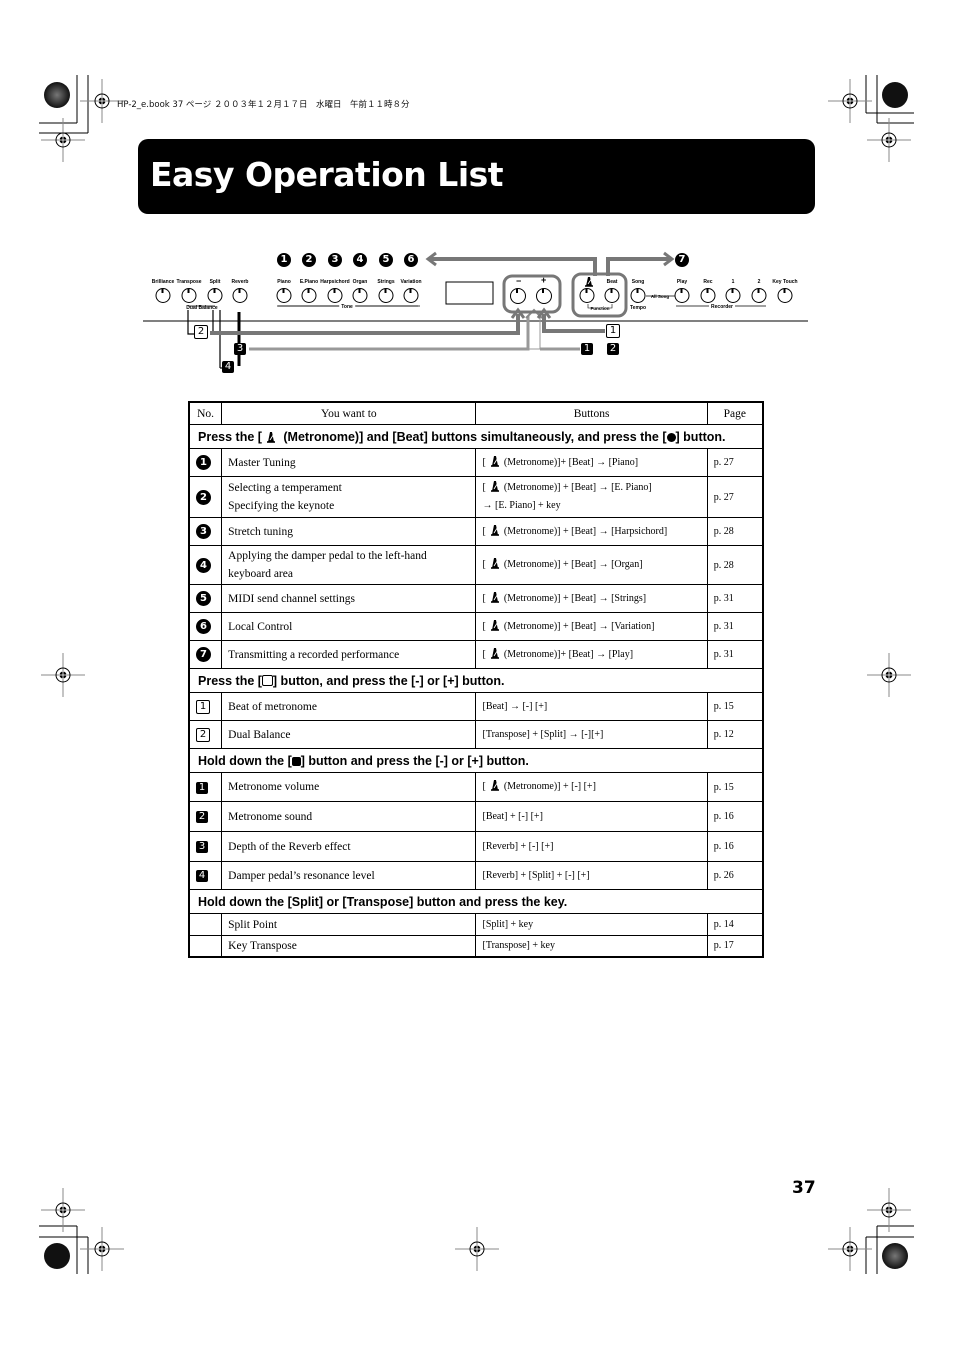  What do you see at coordinates (591, 706) in the screenshot?
I see `buttons-cell: [Beat] → [-] [+]` at bounding box center [591, 706].